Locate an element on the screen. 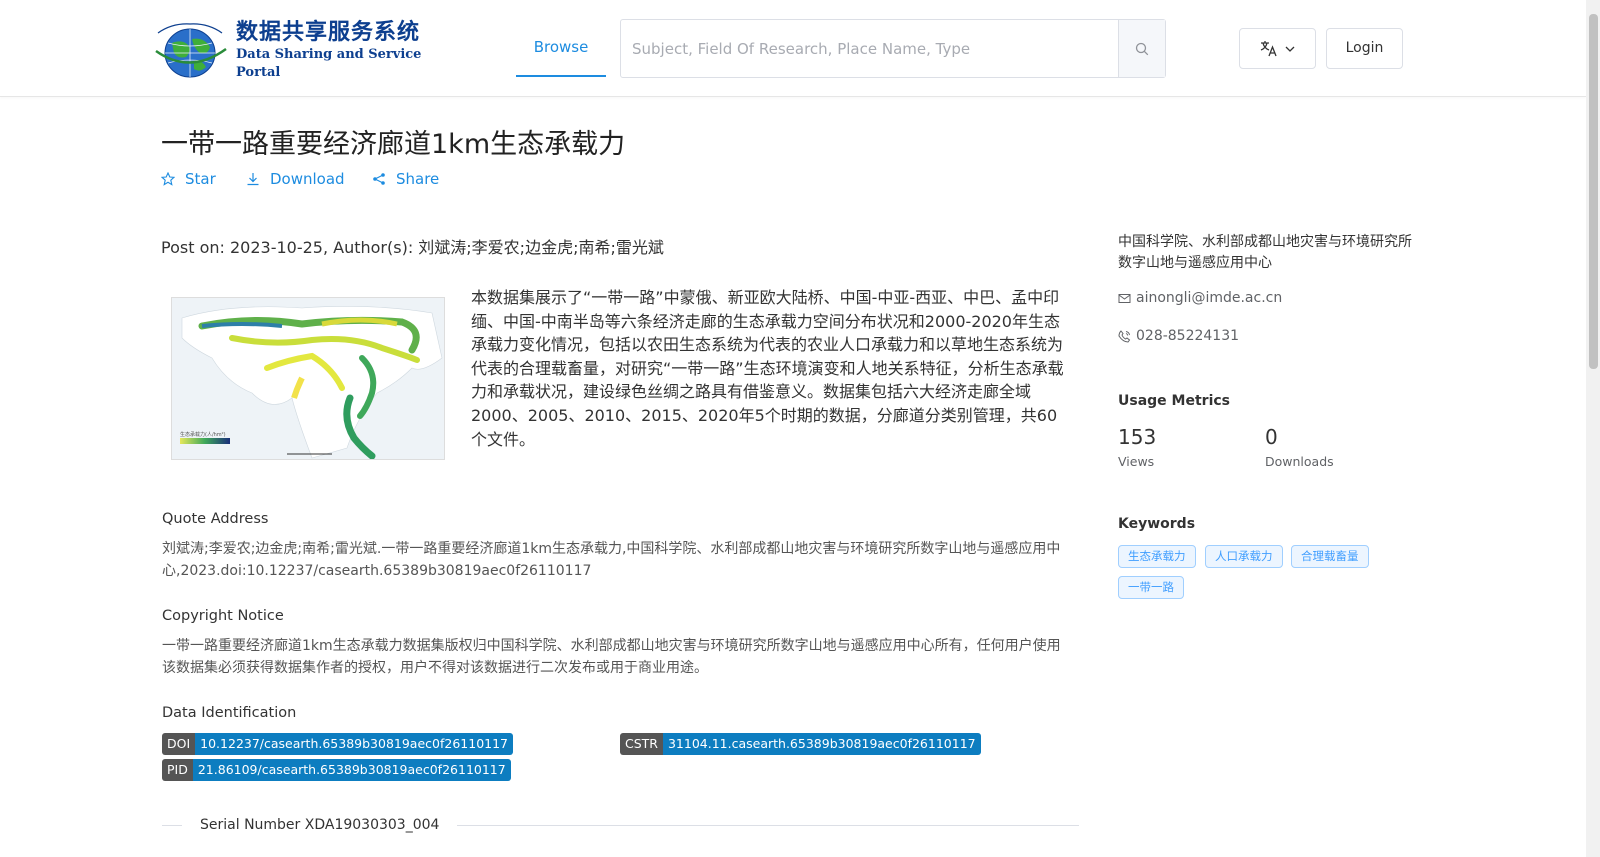 The image size is (1600, 857). share-icon is located at coordinates (379, 179).